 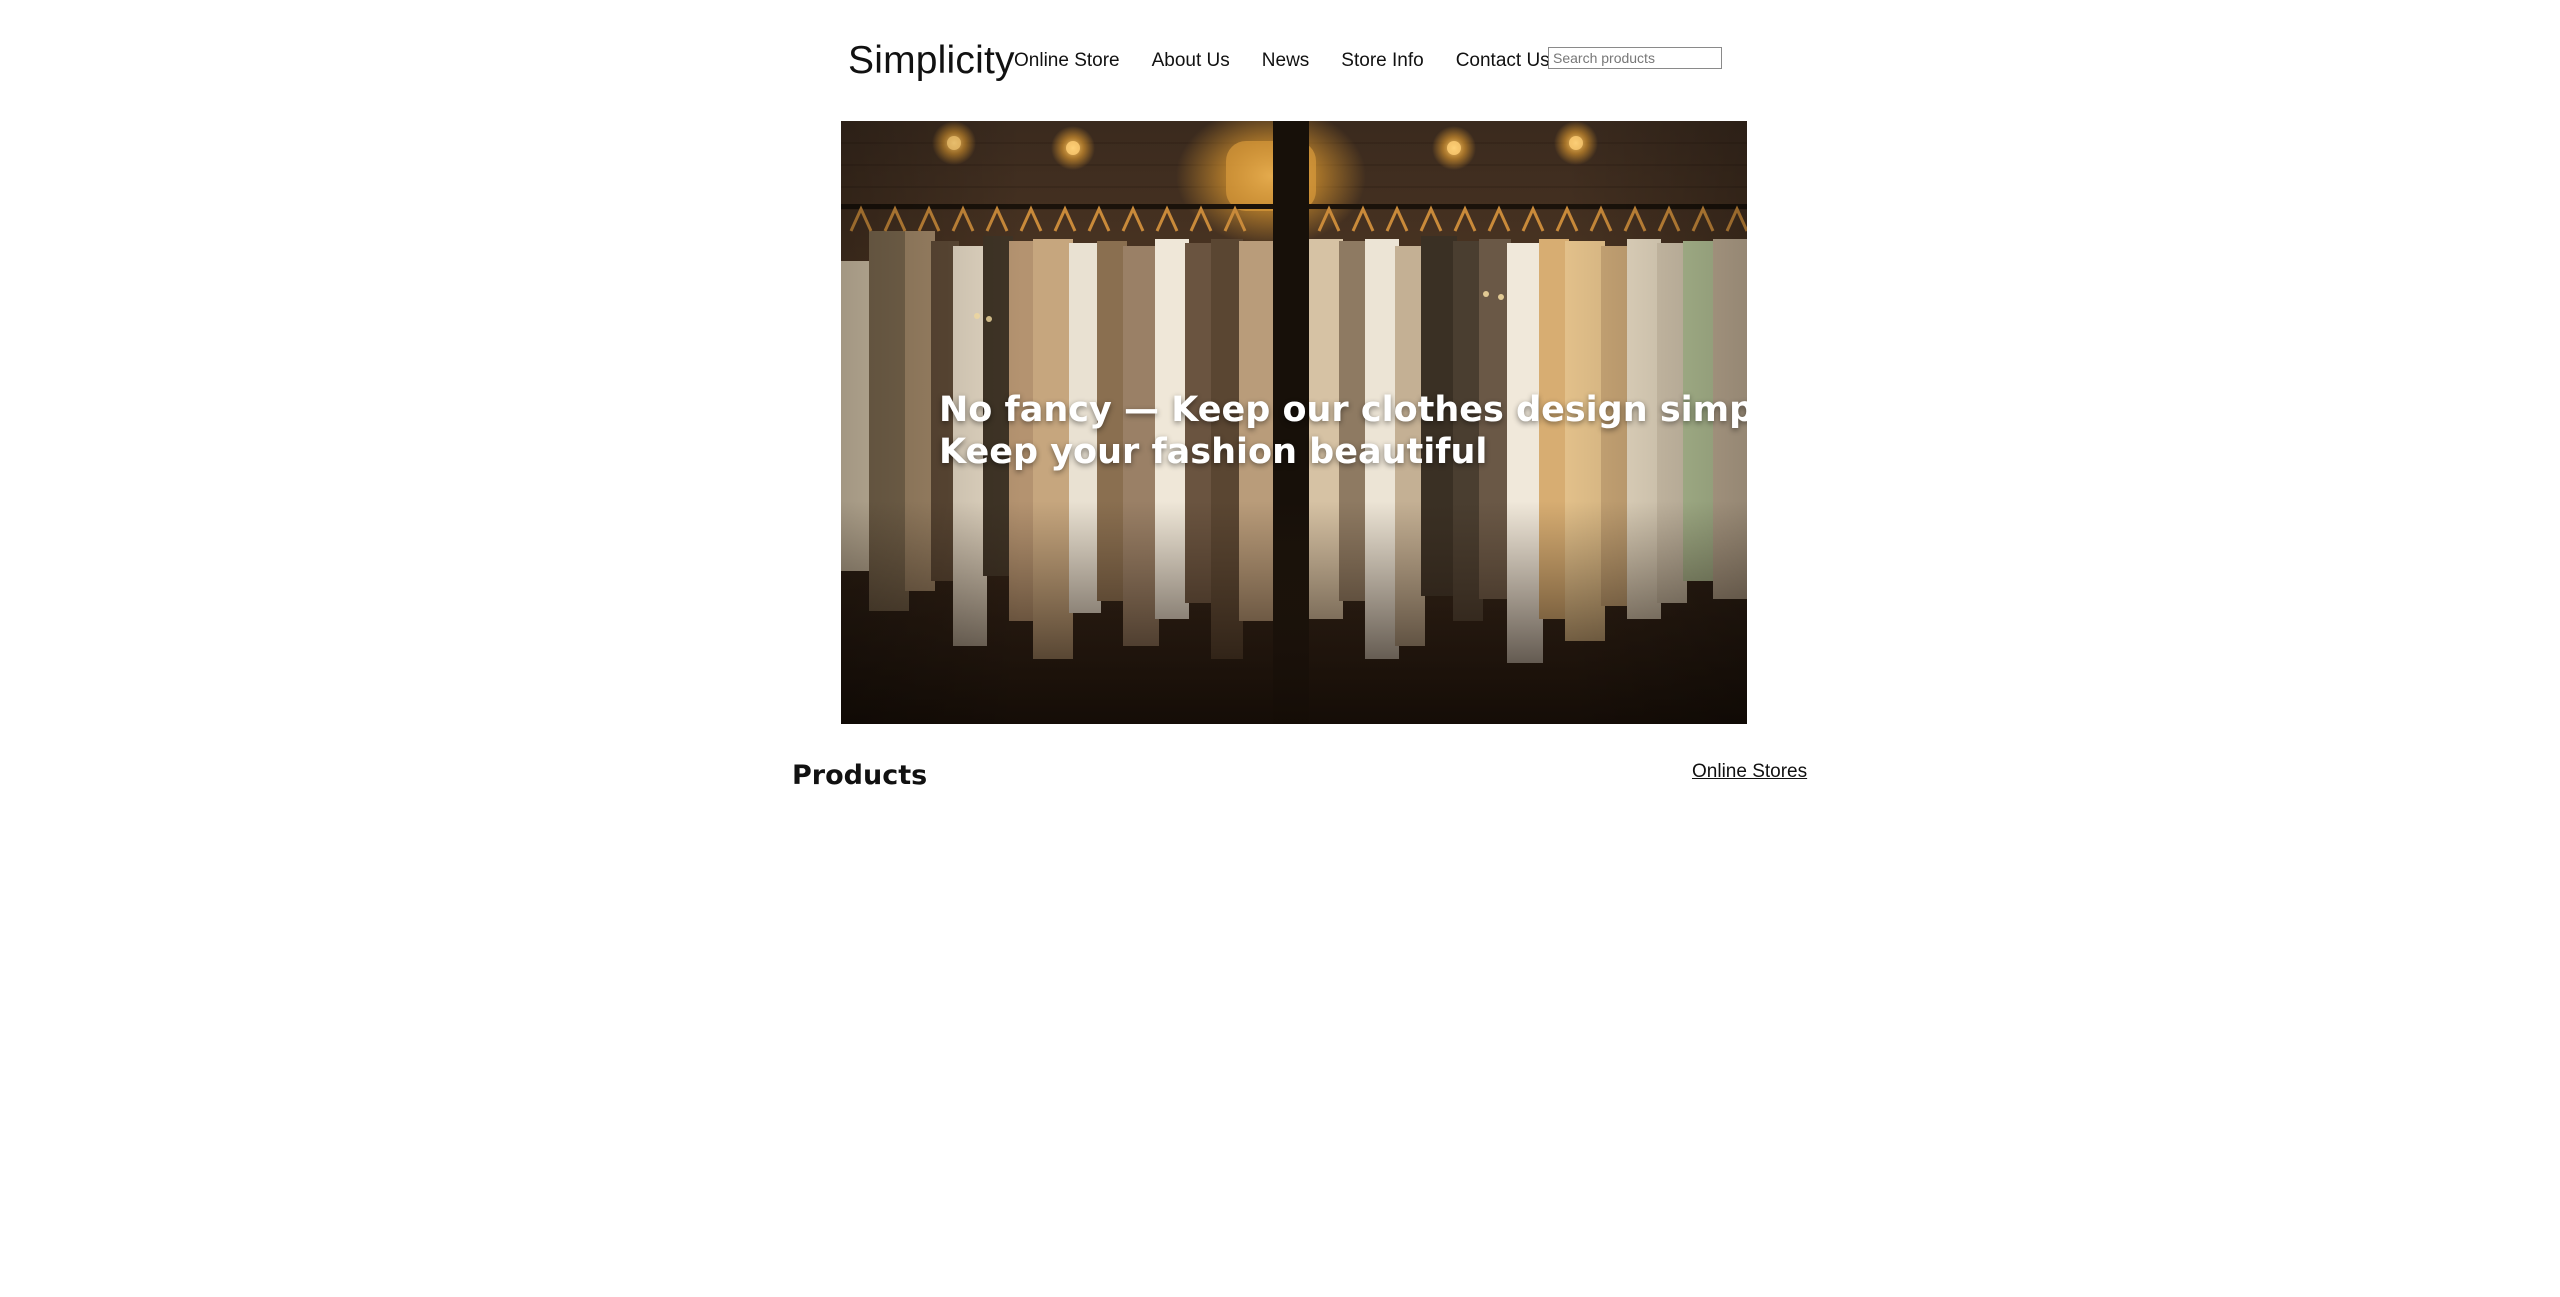 What do you see at coordinates (1749, 772) in the screenshot?
I see `online-stores-link: Online Stores` at bounding box center [1749, 772].